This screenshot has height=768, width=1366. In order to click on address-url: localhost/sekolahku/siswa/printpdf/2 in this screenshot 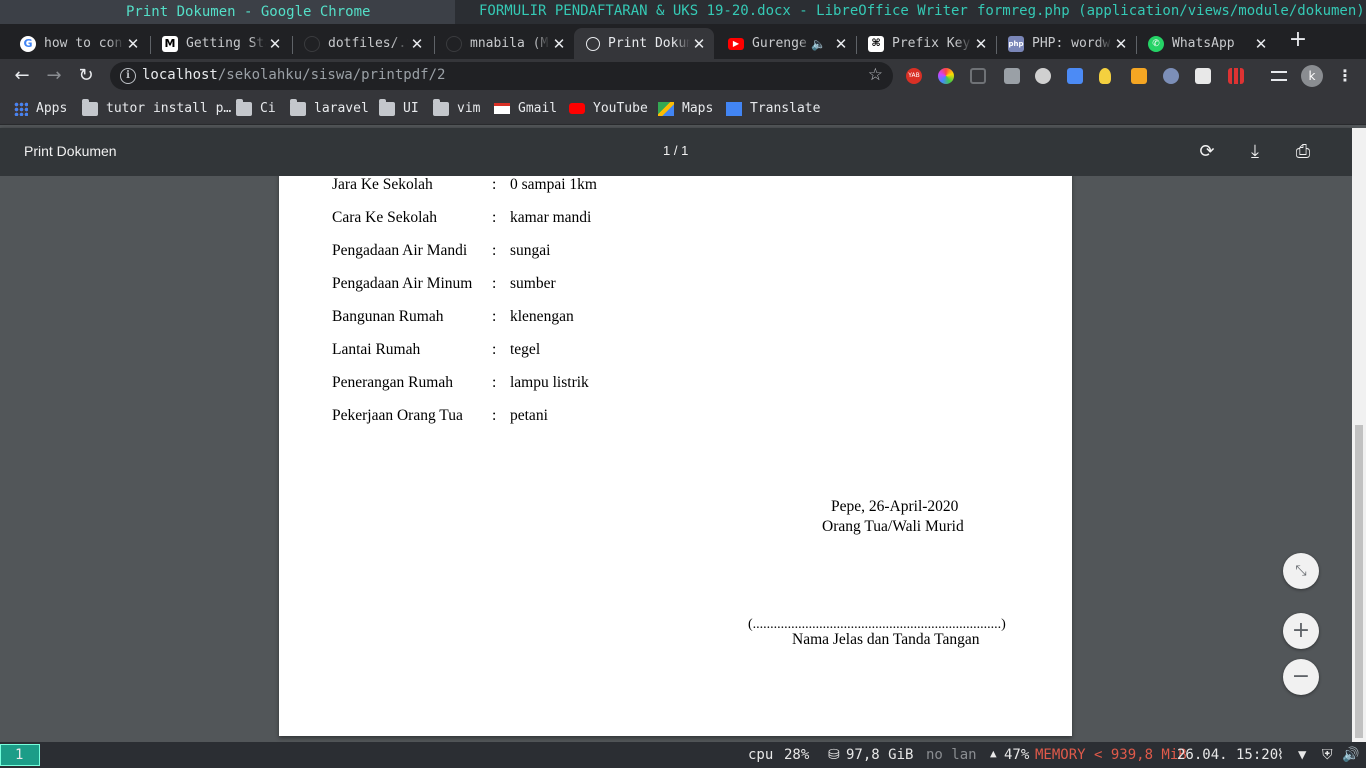, I will do `click(293, 75)`.